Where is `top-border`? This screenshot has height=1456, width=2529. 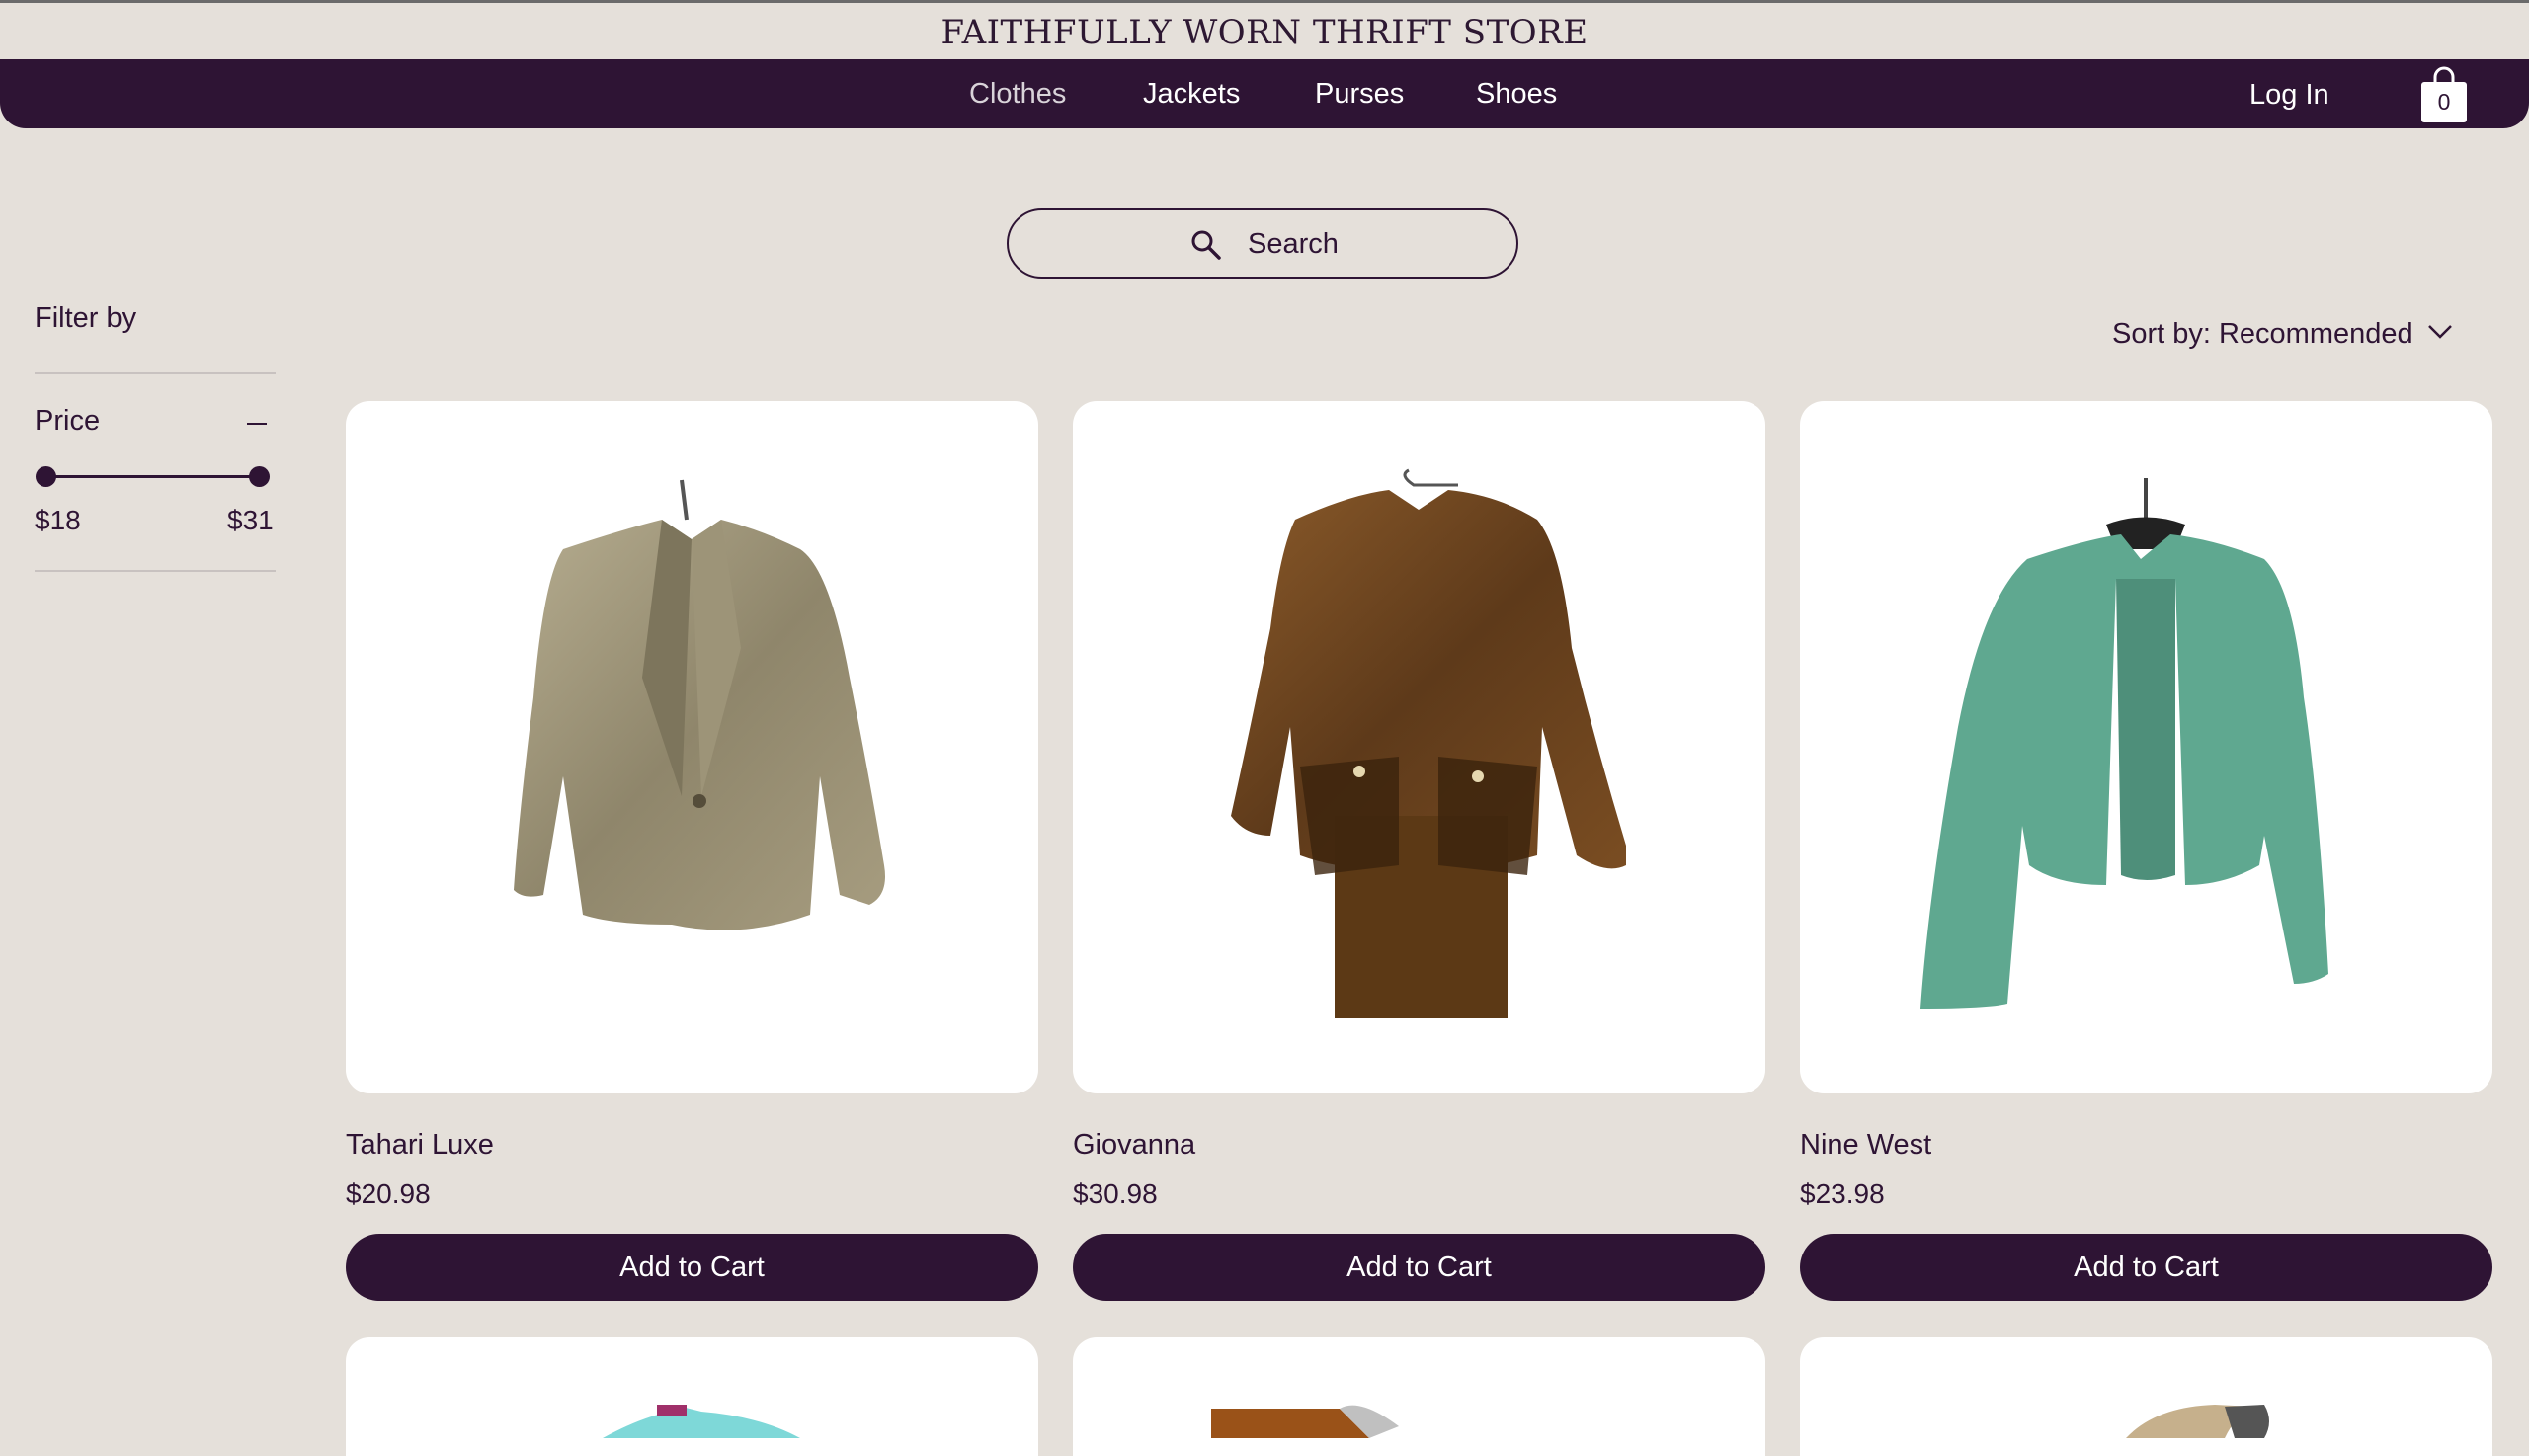
top-border is located at coordinates (1264, 1).